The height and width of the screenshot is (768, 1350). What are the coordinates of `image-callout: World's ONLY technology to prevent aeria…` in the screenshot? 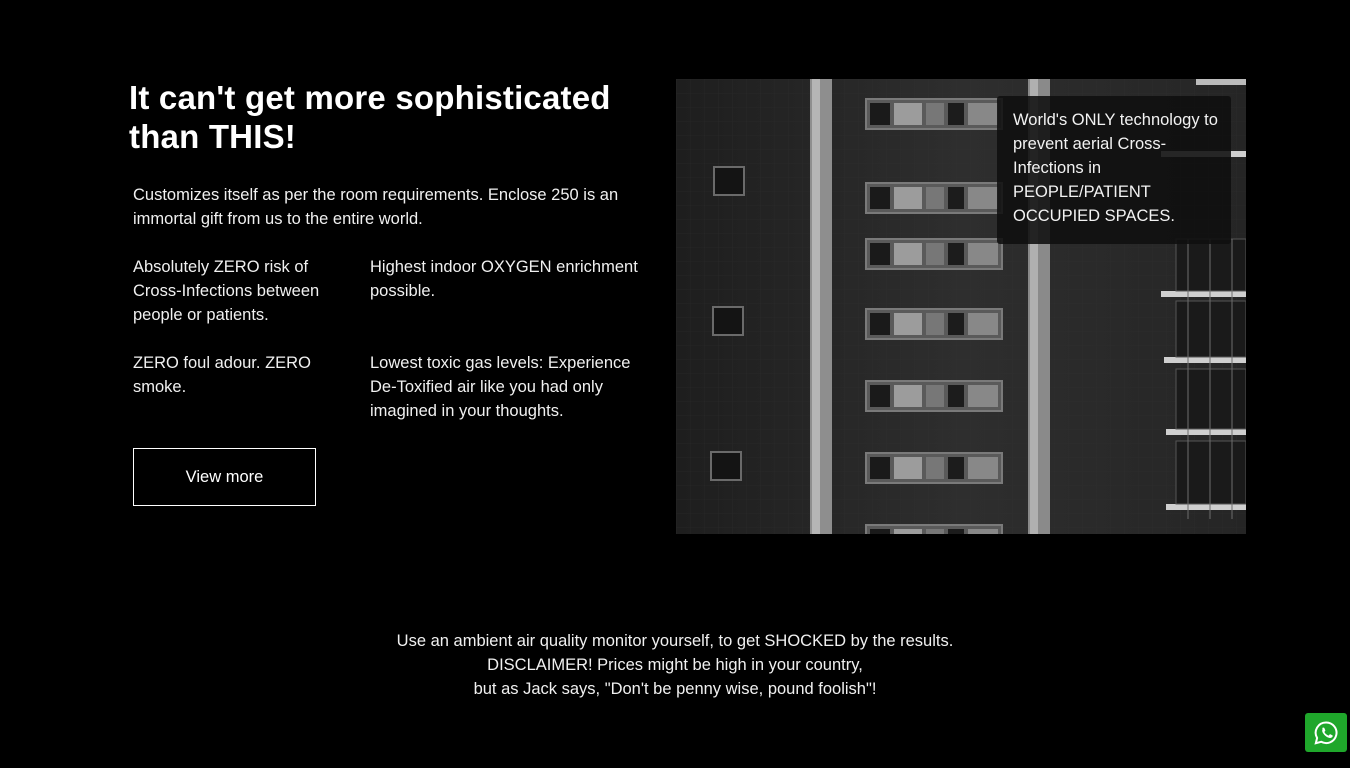 It's located at (1114, 170).